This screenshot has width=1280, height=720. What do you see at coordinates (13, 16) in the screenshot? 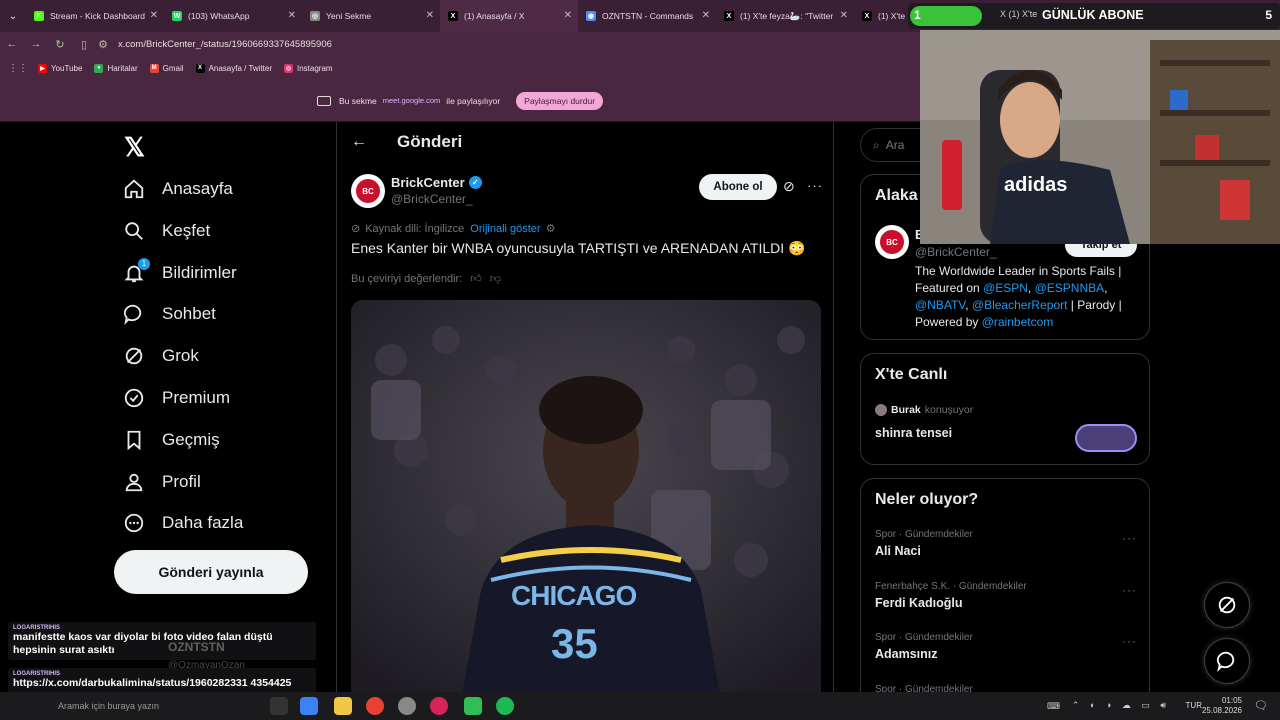
I see `tab-search-button: ⌄` at bounding box center [13, 16].